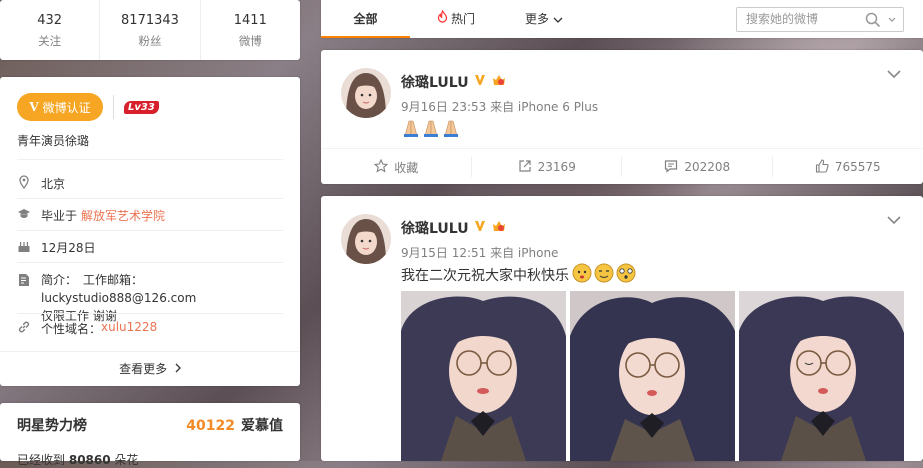  I want to click on like-button: 765575, so click(848, 167).